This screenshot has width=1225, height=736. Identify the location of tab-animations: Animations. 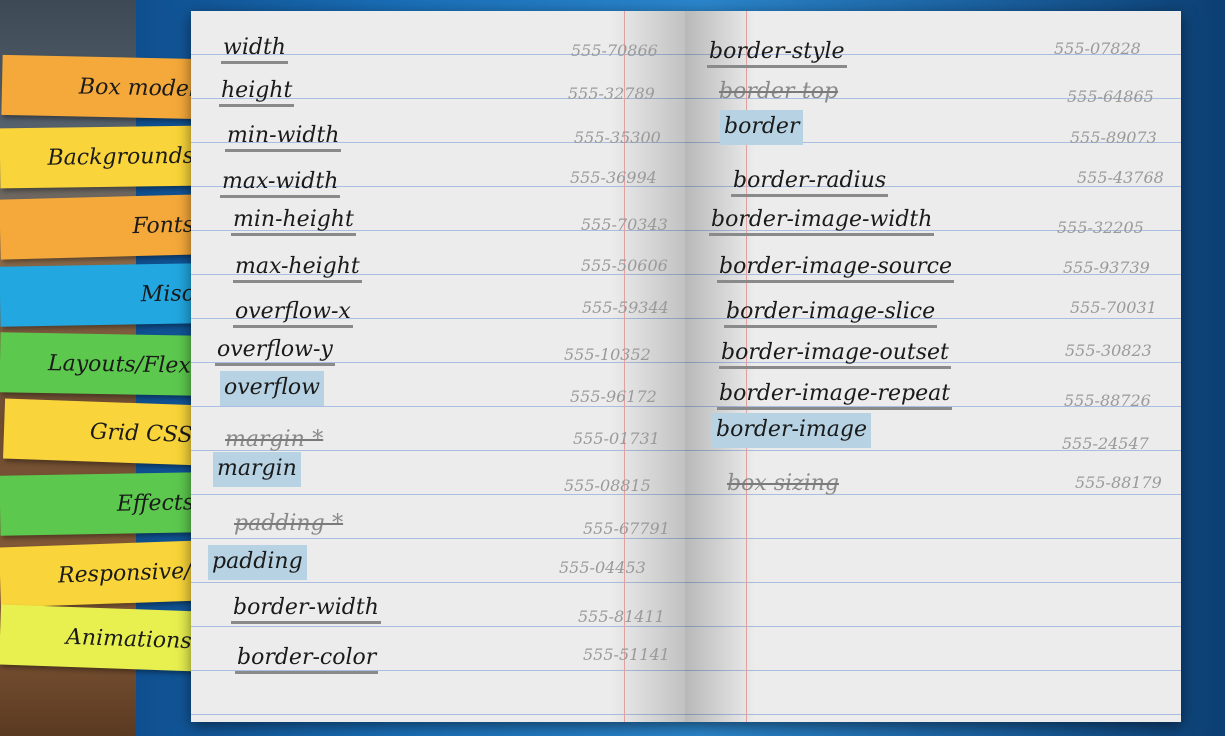
(100, 638).